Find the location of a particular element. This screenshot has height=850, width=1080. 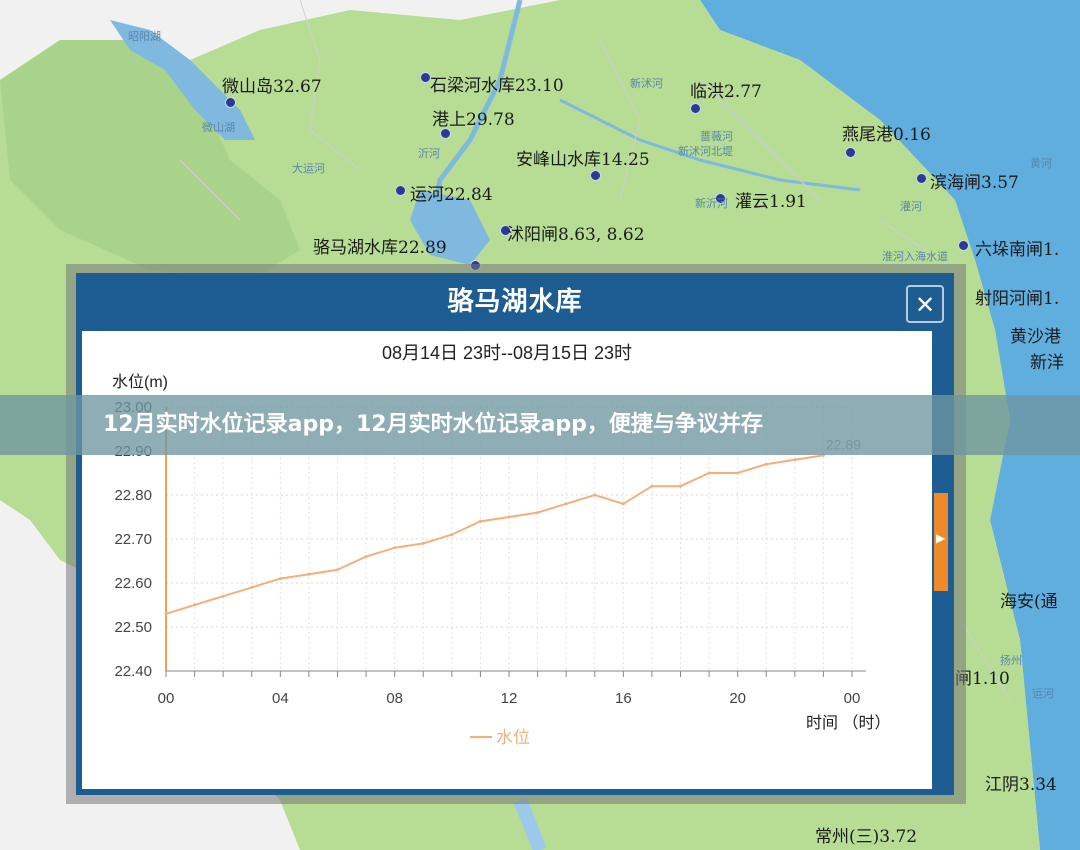

place-label: 黄河 is located at coordinates (1041, 163).